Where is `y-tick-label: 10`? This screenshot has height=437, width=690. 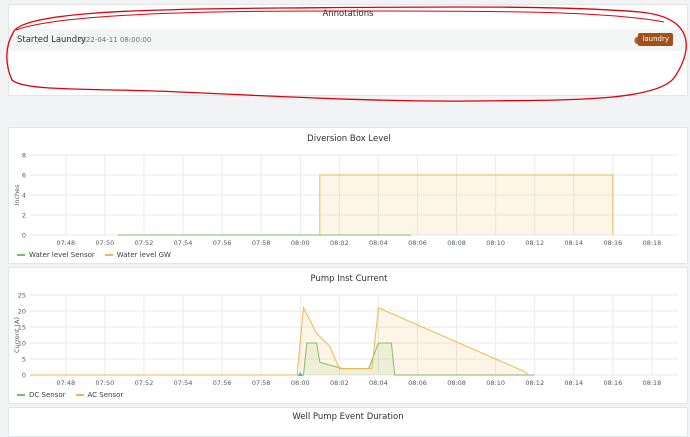
y-tick-label: 10 is located at coordinates (22, 344).